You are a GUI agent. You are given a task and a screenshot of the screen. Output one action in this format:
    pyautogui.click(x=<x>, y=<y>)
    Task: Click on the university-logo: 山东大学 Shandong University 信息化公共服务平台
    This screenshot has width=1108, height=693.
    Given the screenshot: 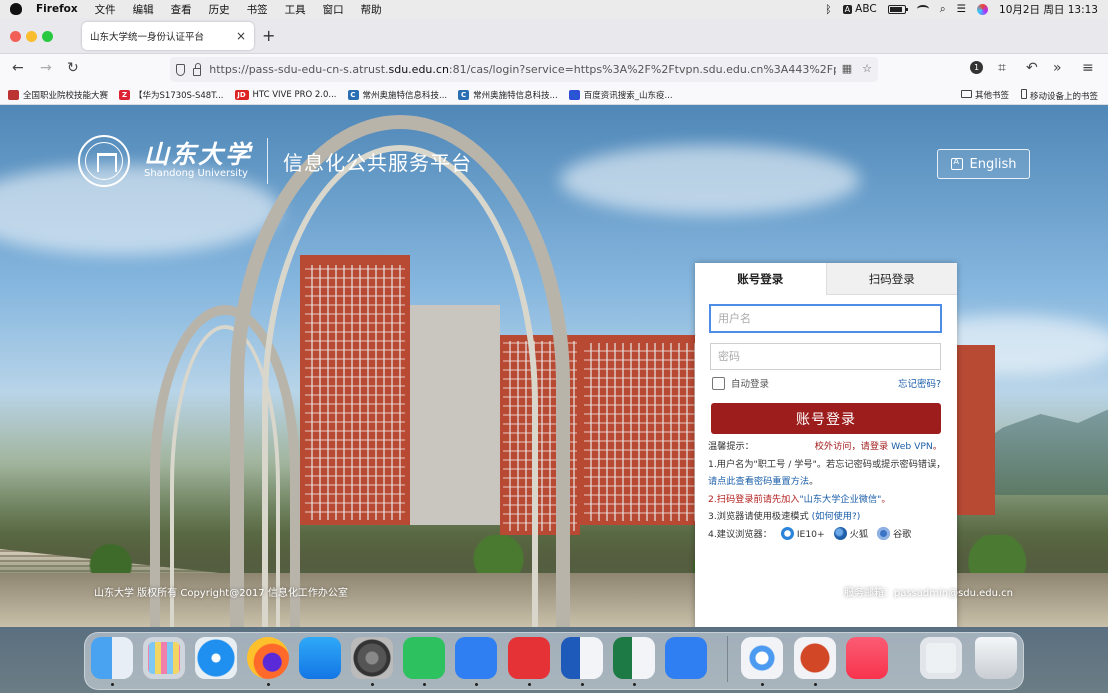 What is the action you would take?
    pyautogui.click(x=275, y=161)
    